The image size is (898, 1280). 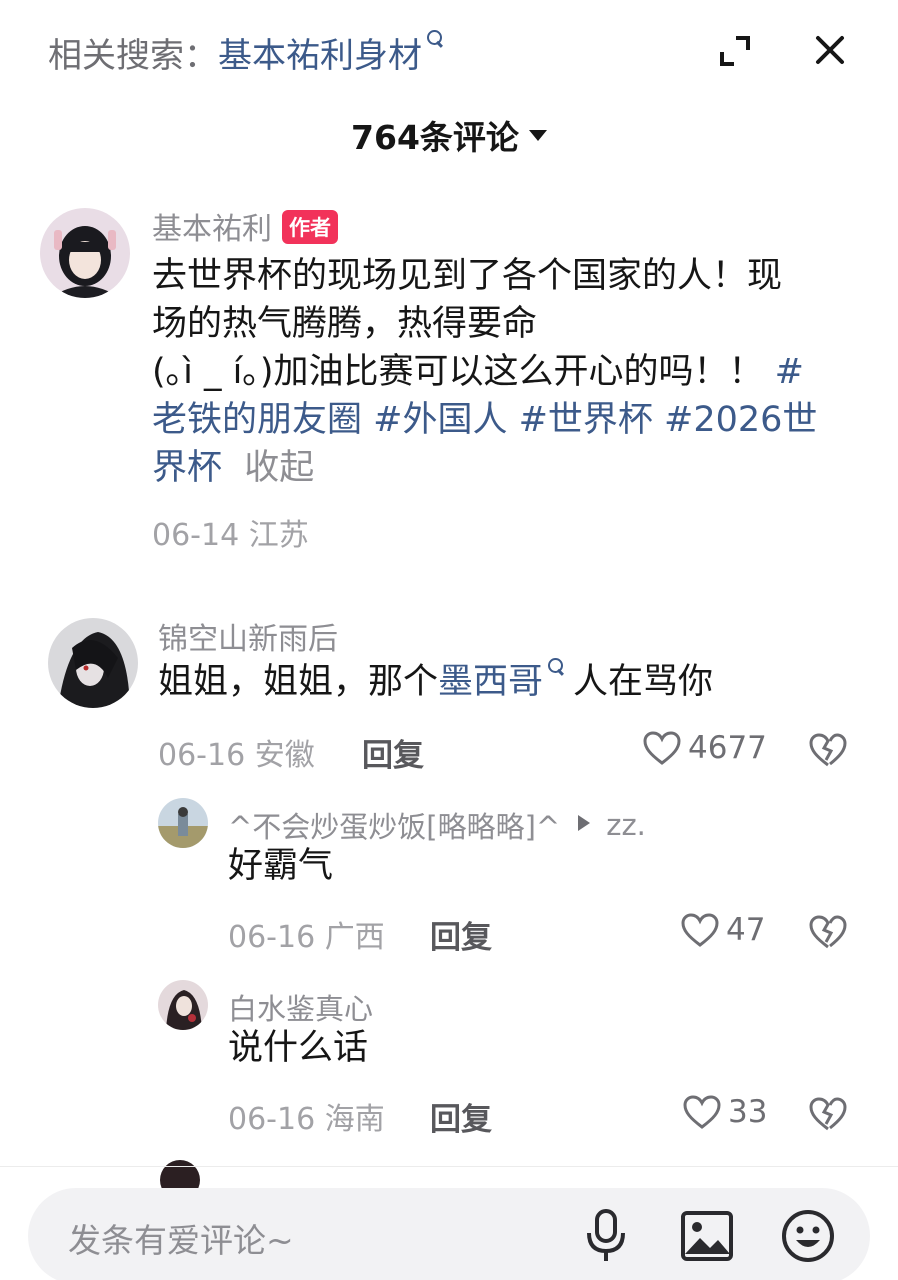 I want to click on replier-name: ^不会炒蛋炒饭[略略略]^, so click(x=394, y=825).